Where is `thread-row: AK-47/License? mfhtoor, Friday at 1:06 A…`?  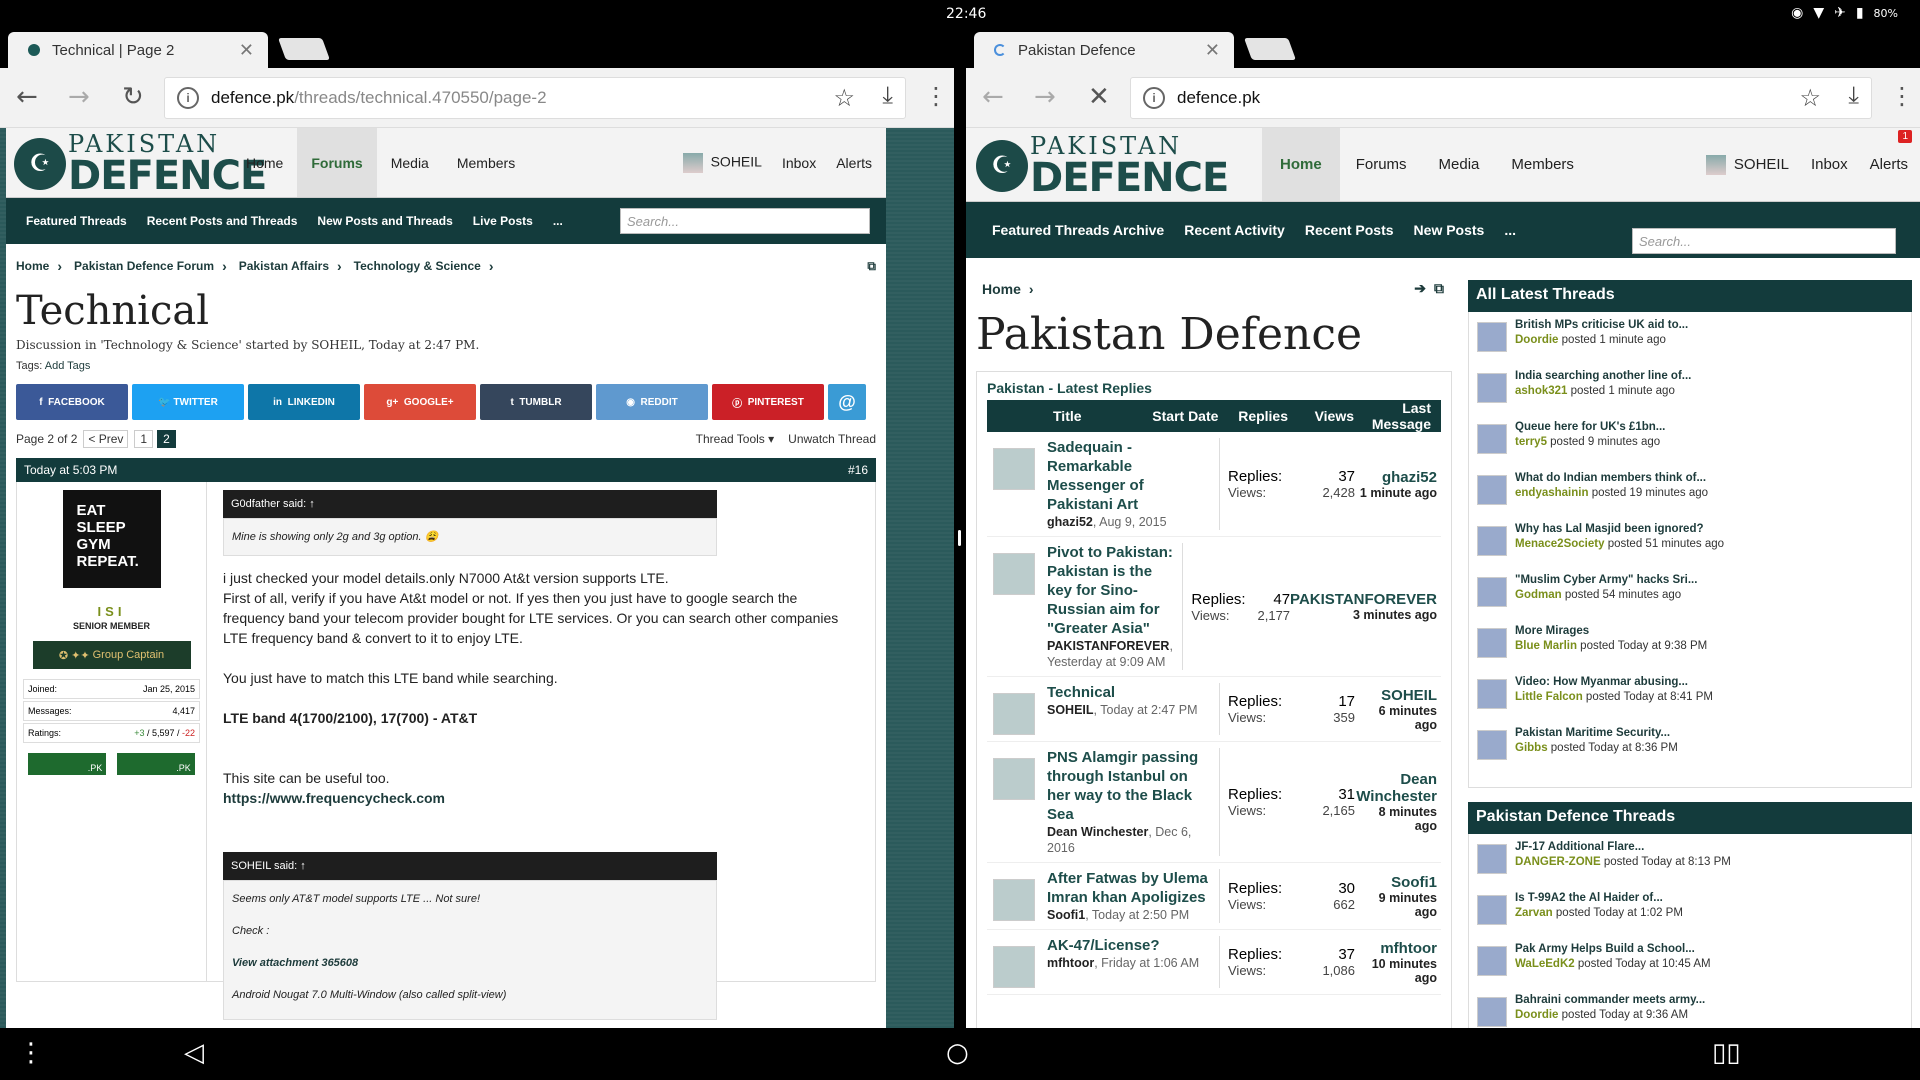 thread-row: AK-47/License? mfhtoor, Friday at 1:06 A… is located at coordinates (1214, 962).